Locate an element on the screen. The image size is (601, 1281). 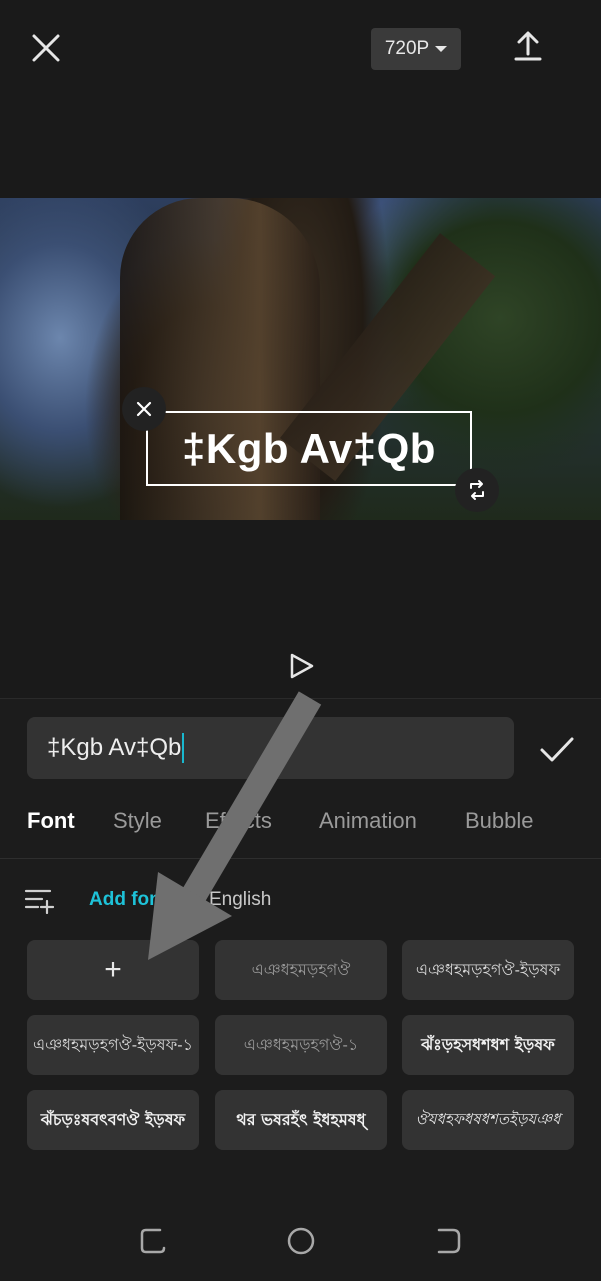
confirm-button is located at coordinates (557, 750).